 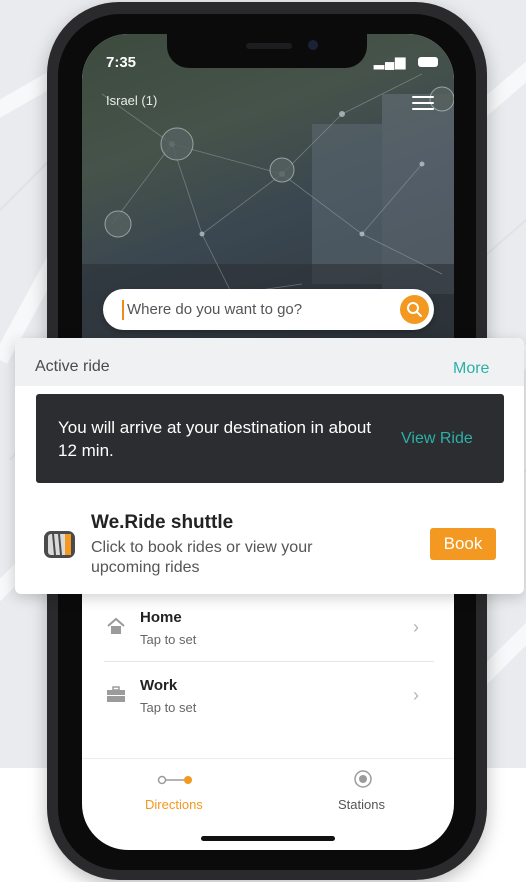 What do you see at coordinates (269, 362) in the screenshot?
I see `card-header: Active ride More` at bounding box center [269, 362].